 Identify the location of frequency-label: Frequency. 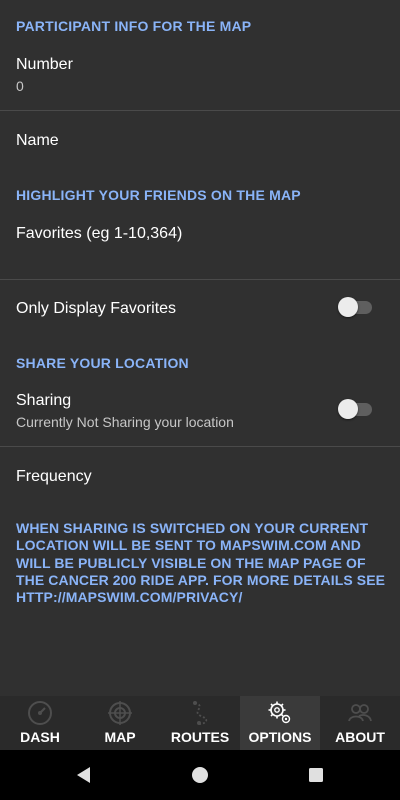
(54, 476).